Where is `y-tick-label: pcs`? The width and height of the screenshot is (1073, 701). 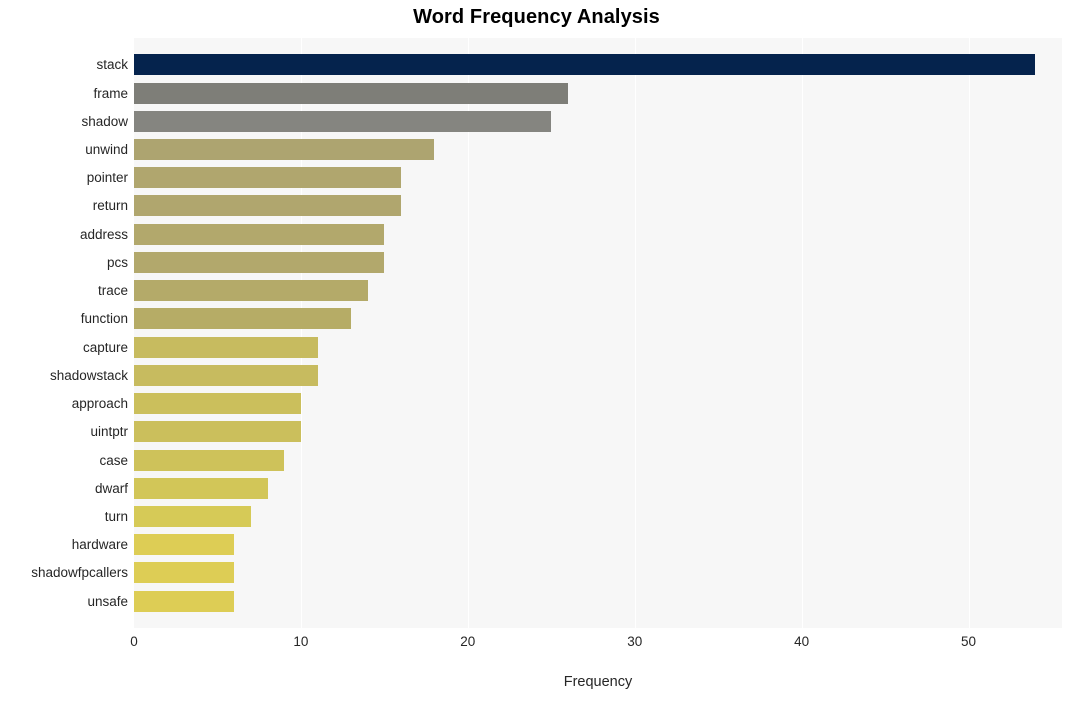 y-tick-label: pcs is located at coordinates (117, 262).